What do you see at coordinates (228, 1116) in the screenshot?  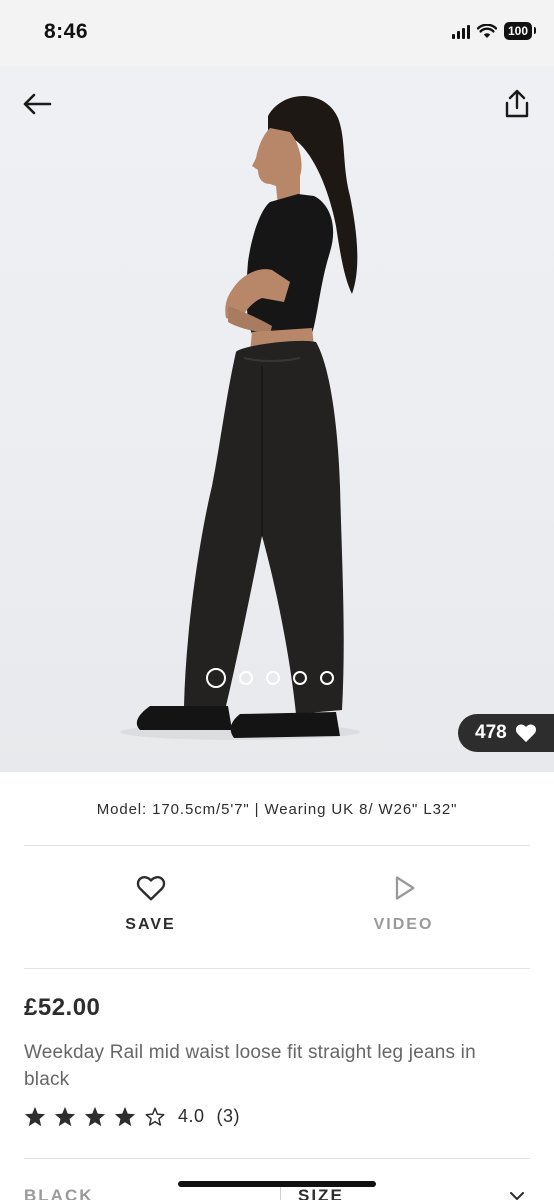 I see `rating-count: (3)` at bounding box center [228, 1116].